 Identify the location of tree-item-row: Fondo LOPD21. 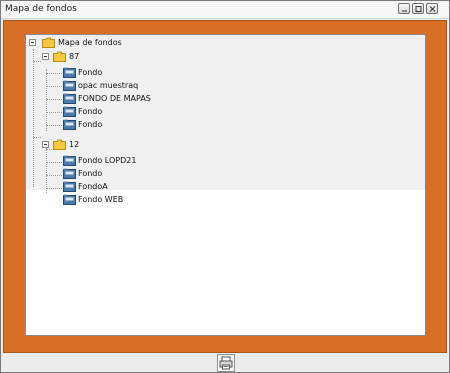
(101, 161).